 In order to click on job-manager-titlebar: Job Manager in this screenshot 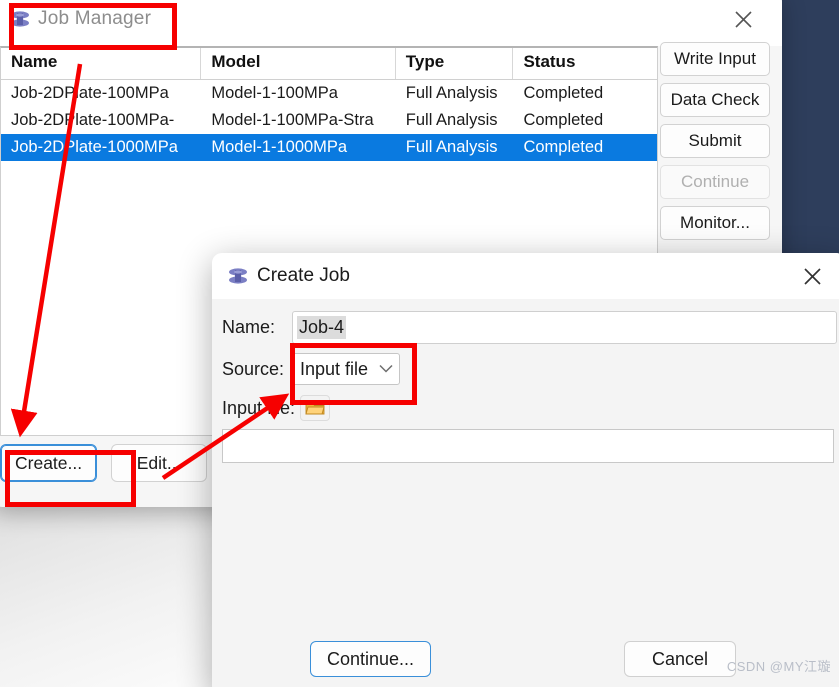, I will do `click(391, 23)`.